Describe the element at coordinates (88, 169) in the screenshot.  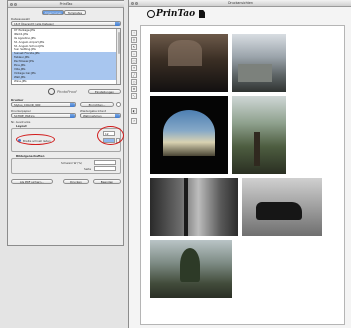
I see `page-label: Seite` at that location.